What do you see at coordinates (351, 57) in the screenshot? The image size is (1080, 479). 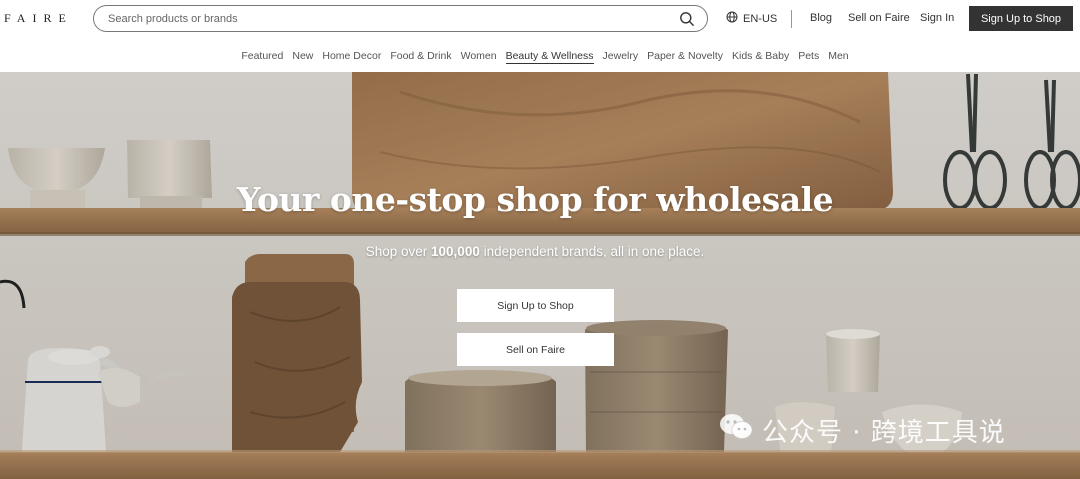 I see `category-home-decor: Home Decor` at bounding box center [351, 57].